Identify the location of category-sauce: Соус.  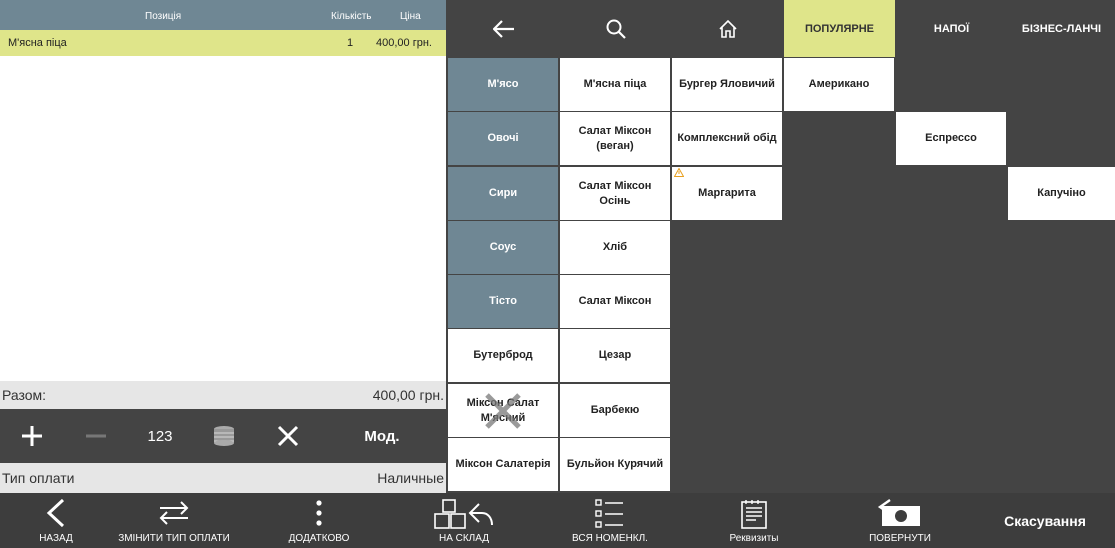
(503, 247).